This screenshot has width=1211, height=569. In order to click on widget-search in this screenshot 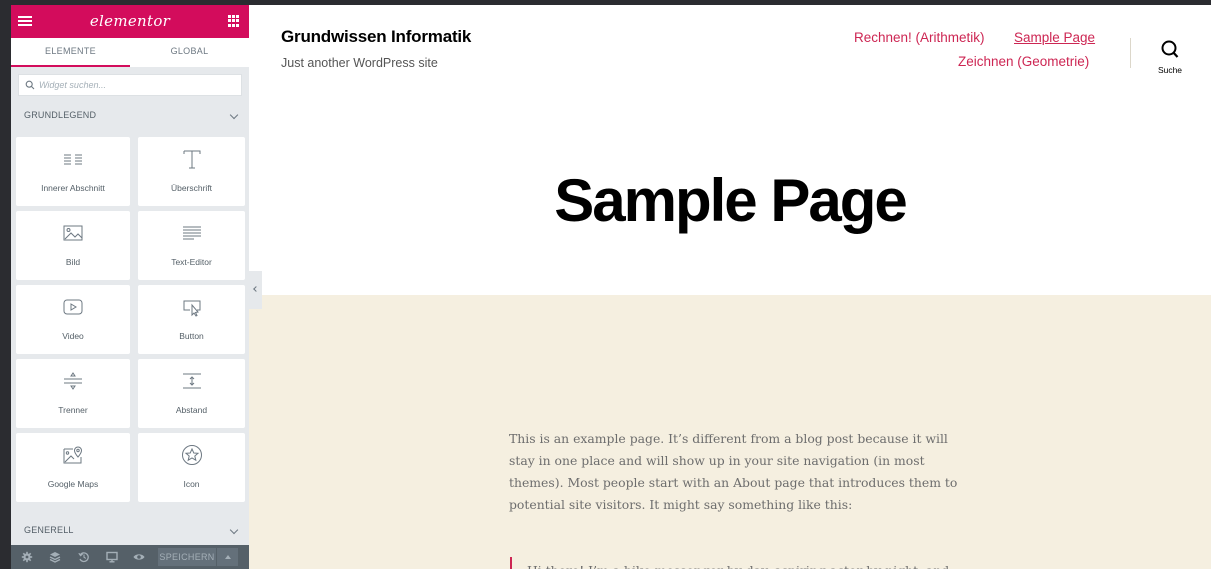, I will do `click(130, 85)`.